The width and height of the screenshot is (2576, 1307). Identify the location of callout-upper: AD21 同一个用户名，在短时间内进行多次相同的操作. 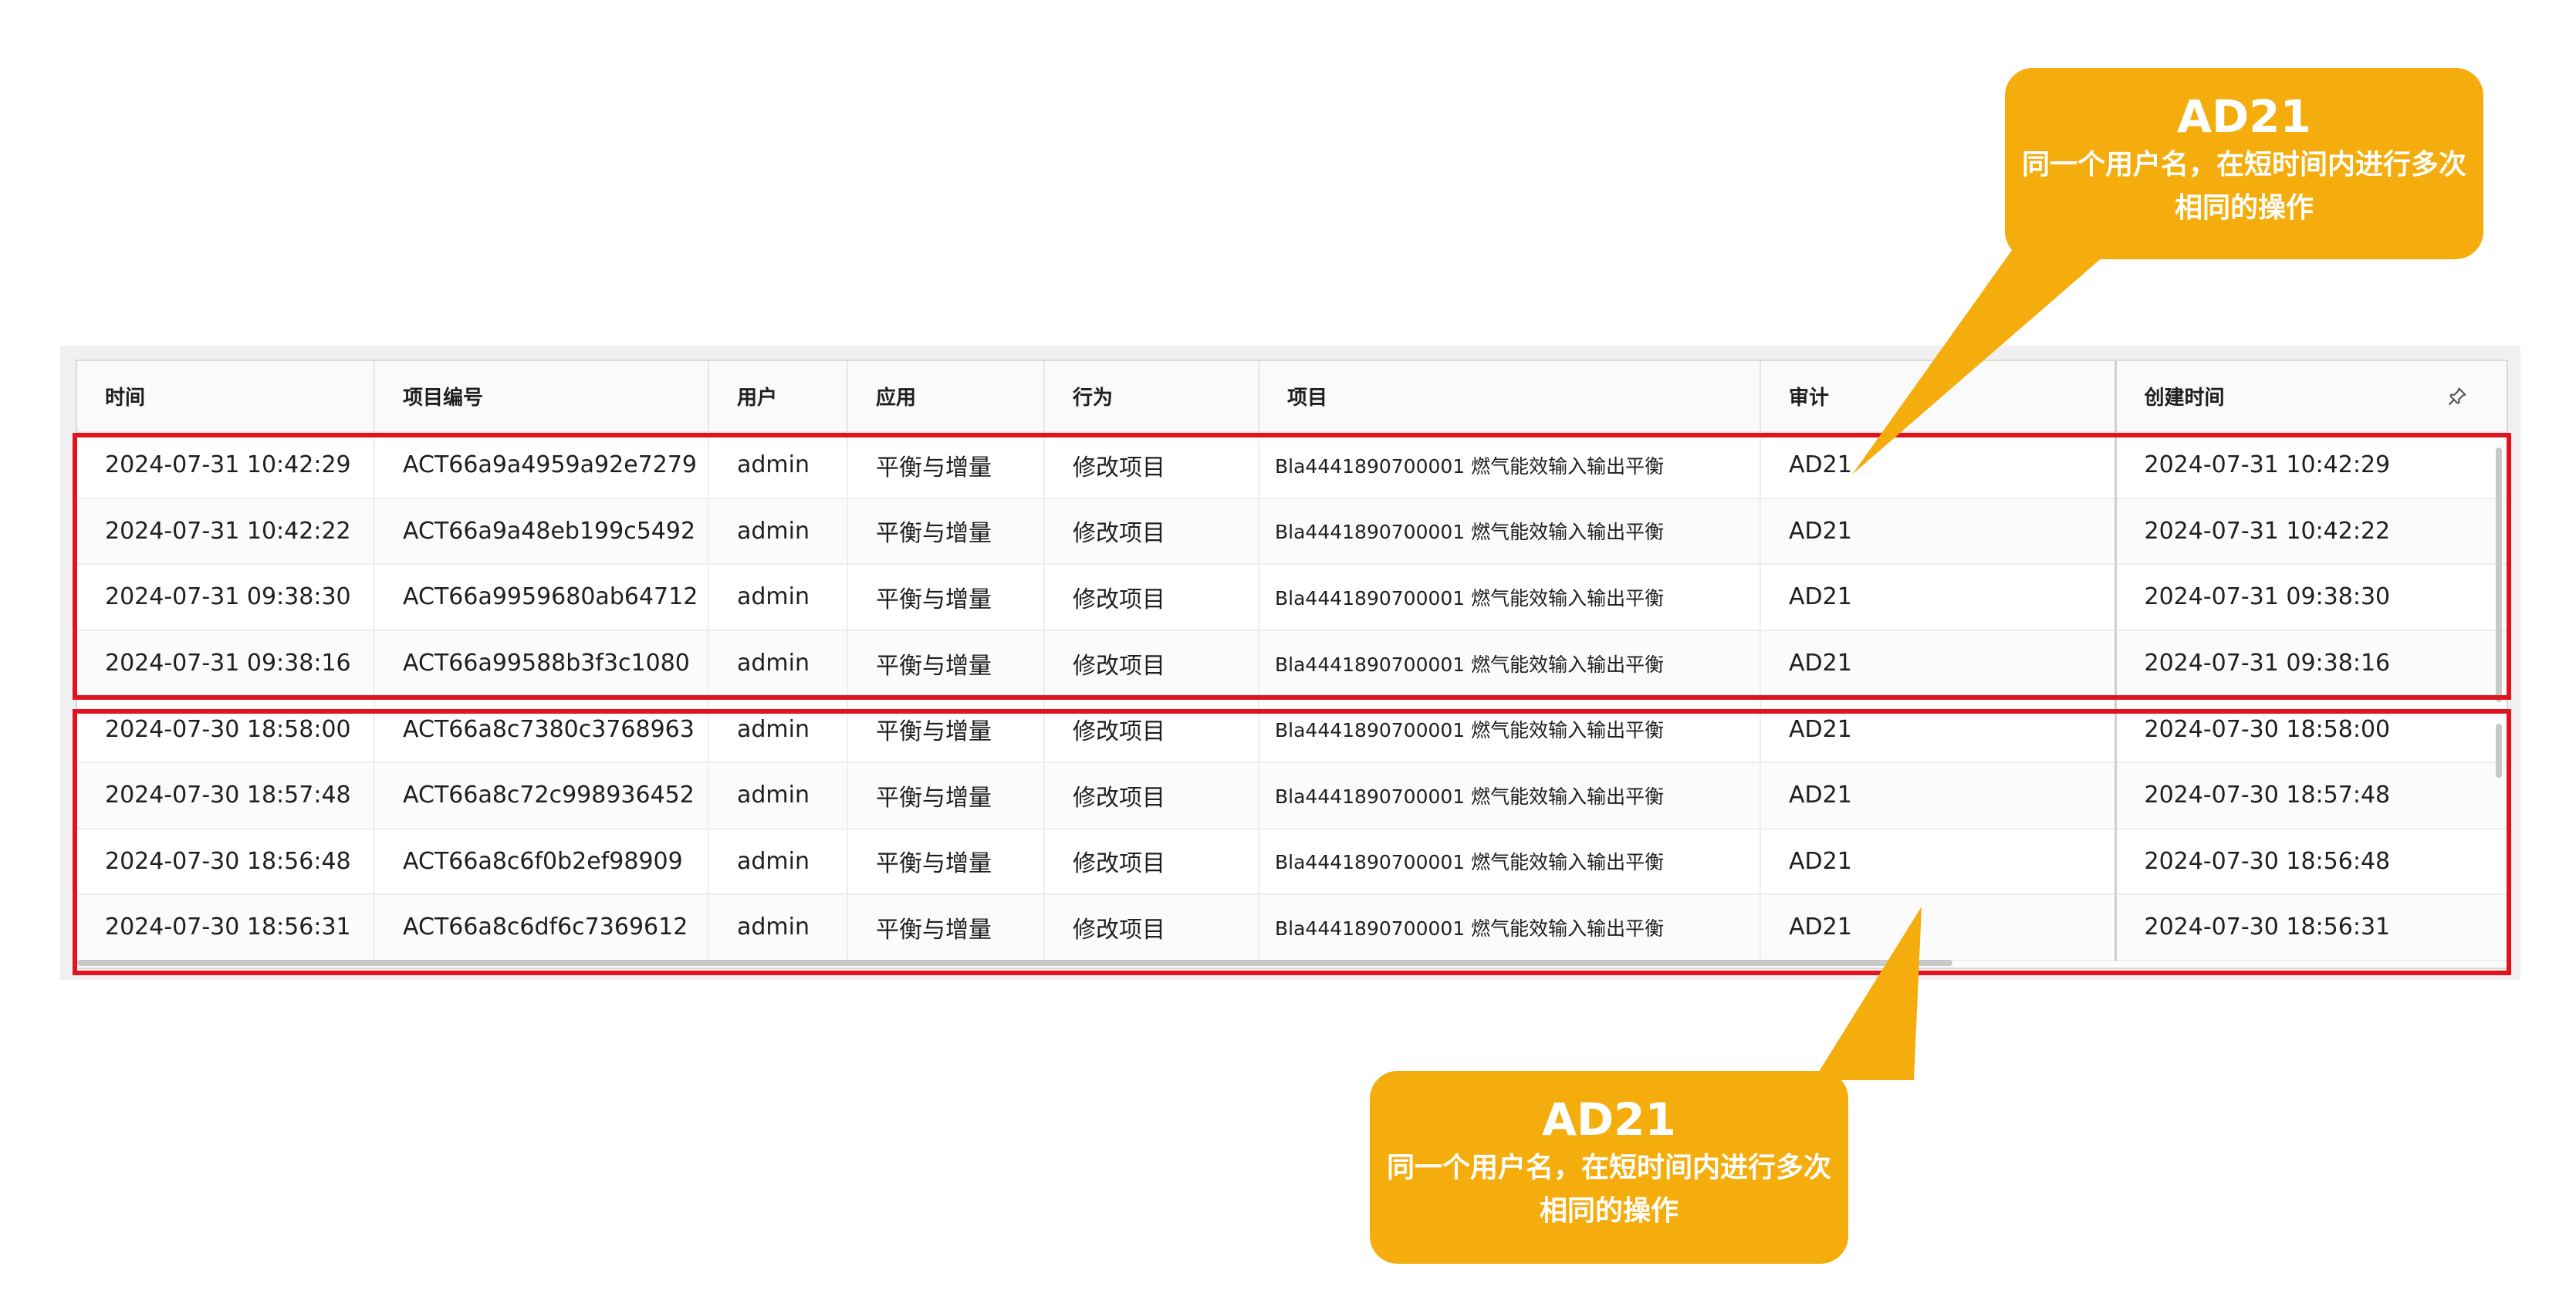
(2244, 163).